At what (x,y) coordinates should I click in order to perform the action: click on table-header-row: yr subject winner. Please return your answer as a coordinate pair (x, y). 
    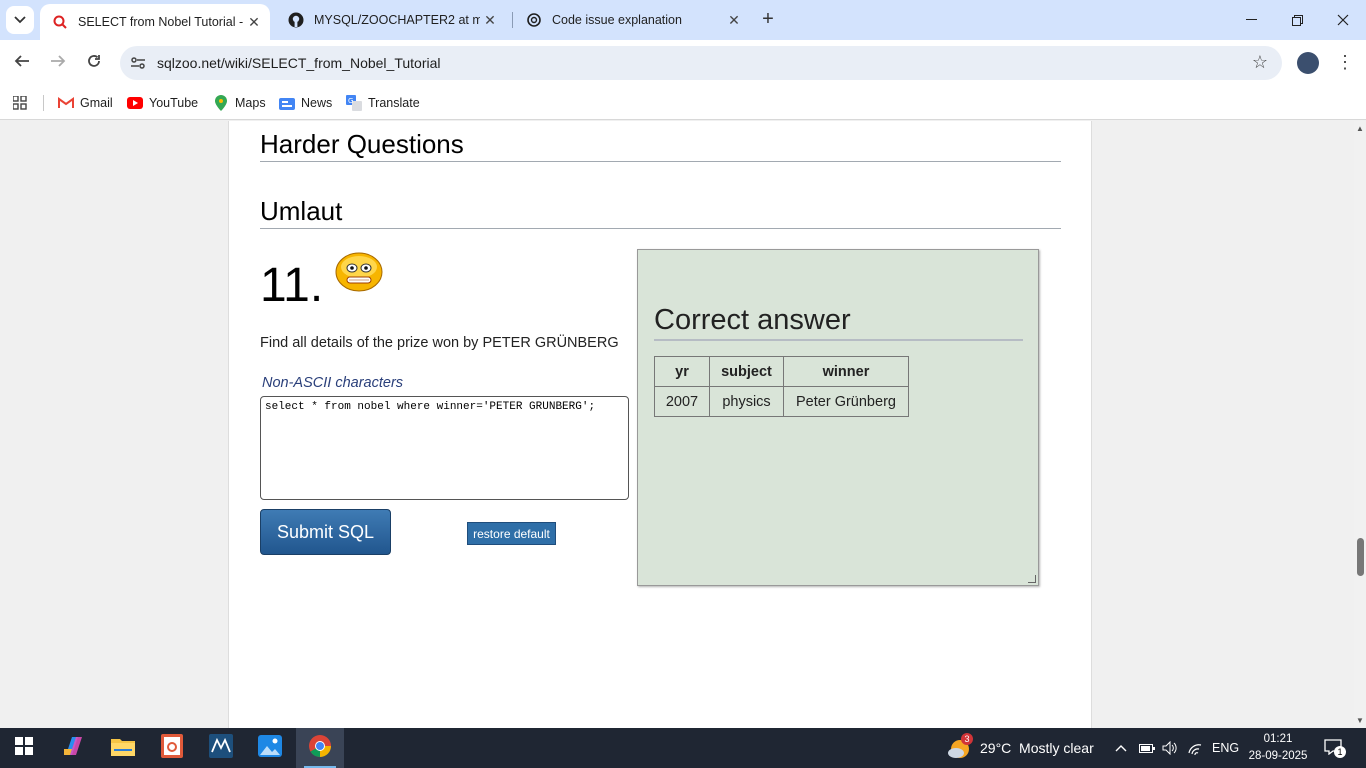
    Looking at the image, I should click on (781, 371).